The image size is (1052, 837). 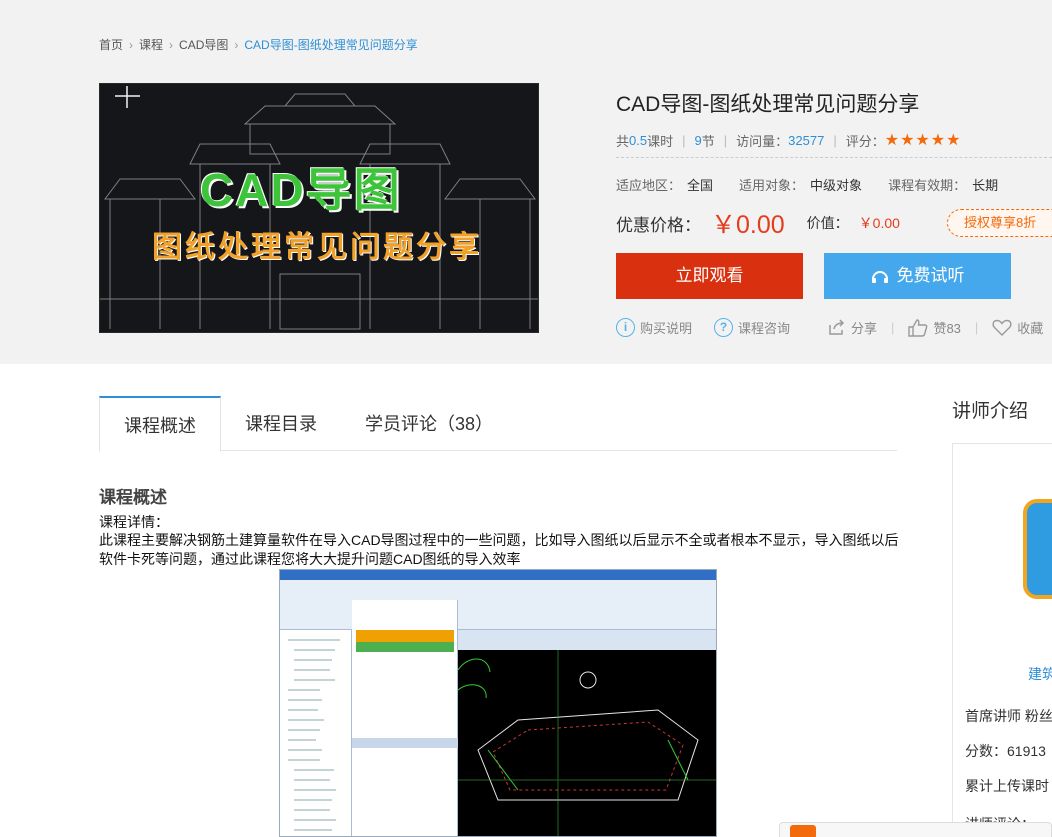 I want to click on favorite-button: 收藏, so click(x=1017, y=327).